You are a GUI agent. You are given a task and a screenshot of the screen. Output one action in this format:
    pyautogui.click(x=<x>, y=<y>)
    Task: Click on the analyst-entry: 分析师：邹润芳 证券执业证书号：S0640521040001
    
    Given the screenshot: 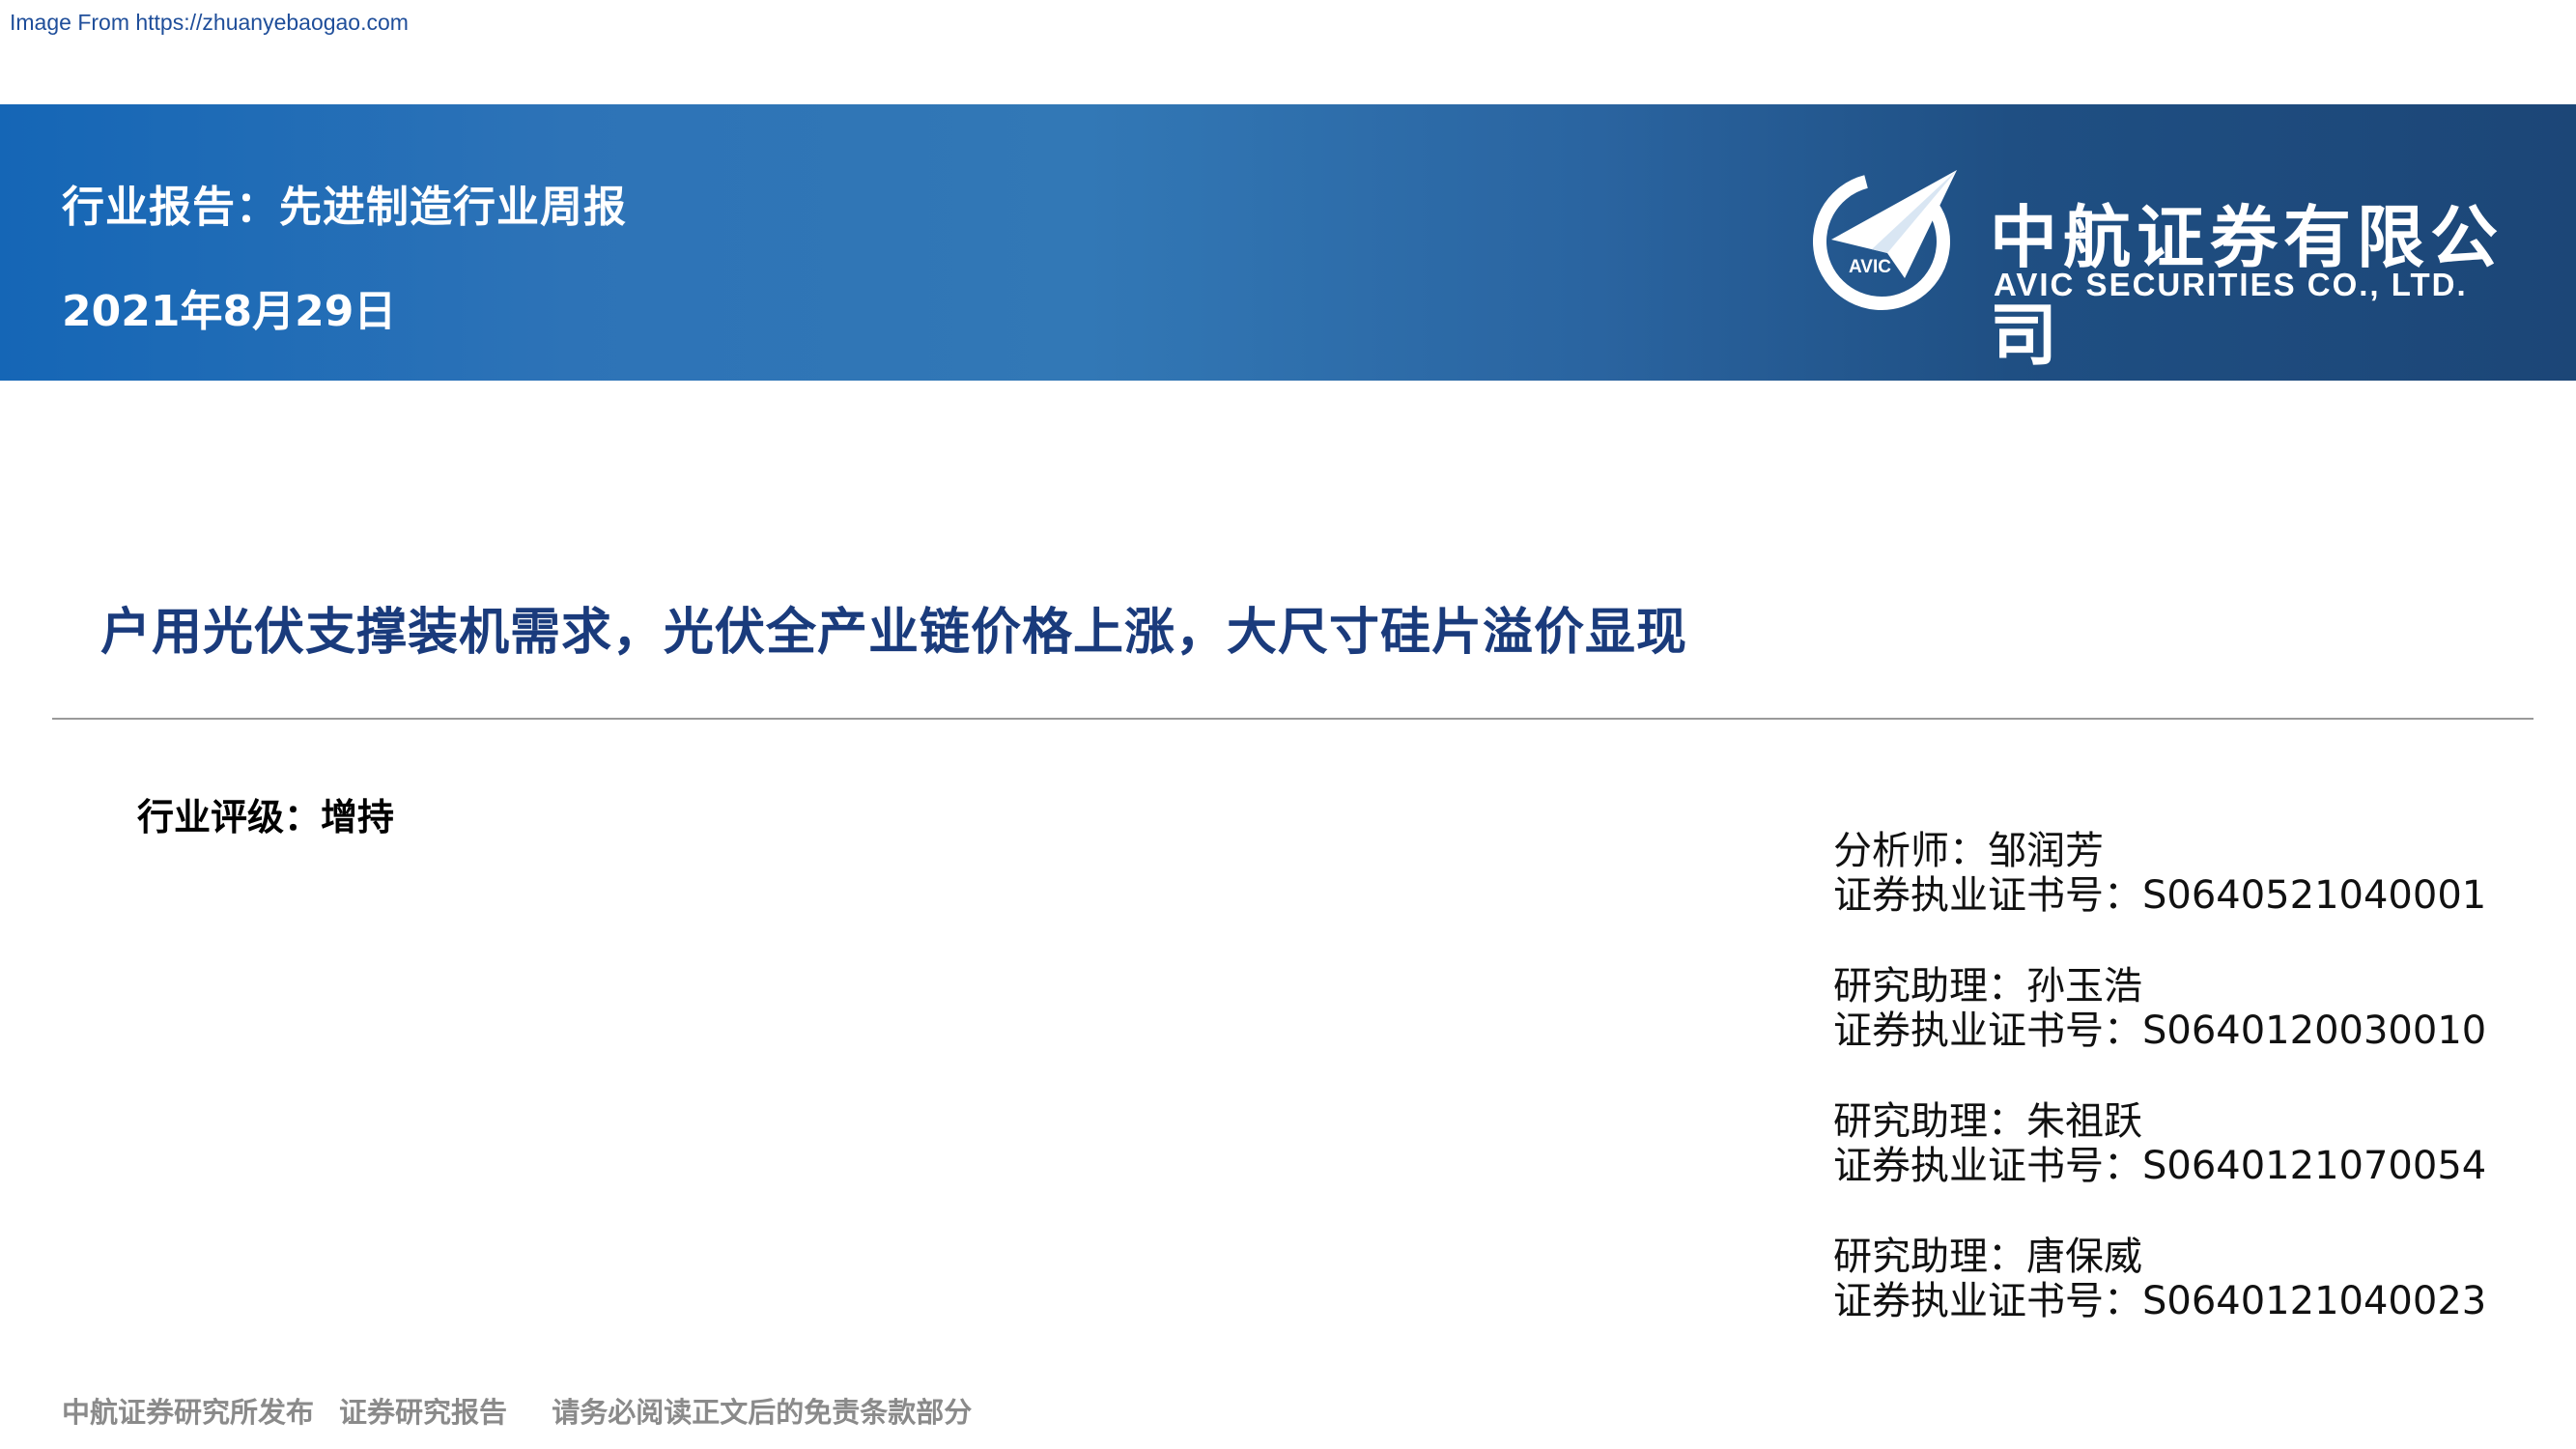 What is the action you would take?
    pyautogui.click(x=2171, y=873)
    